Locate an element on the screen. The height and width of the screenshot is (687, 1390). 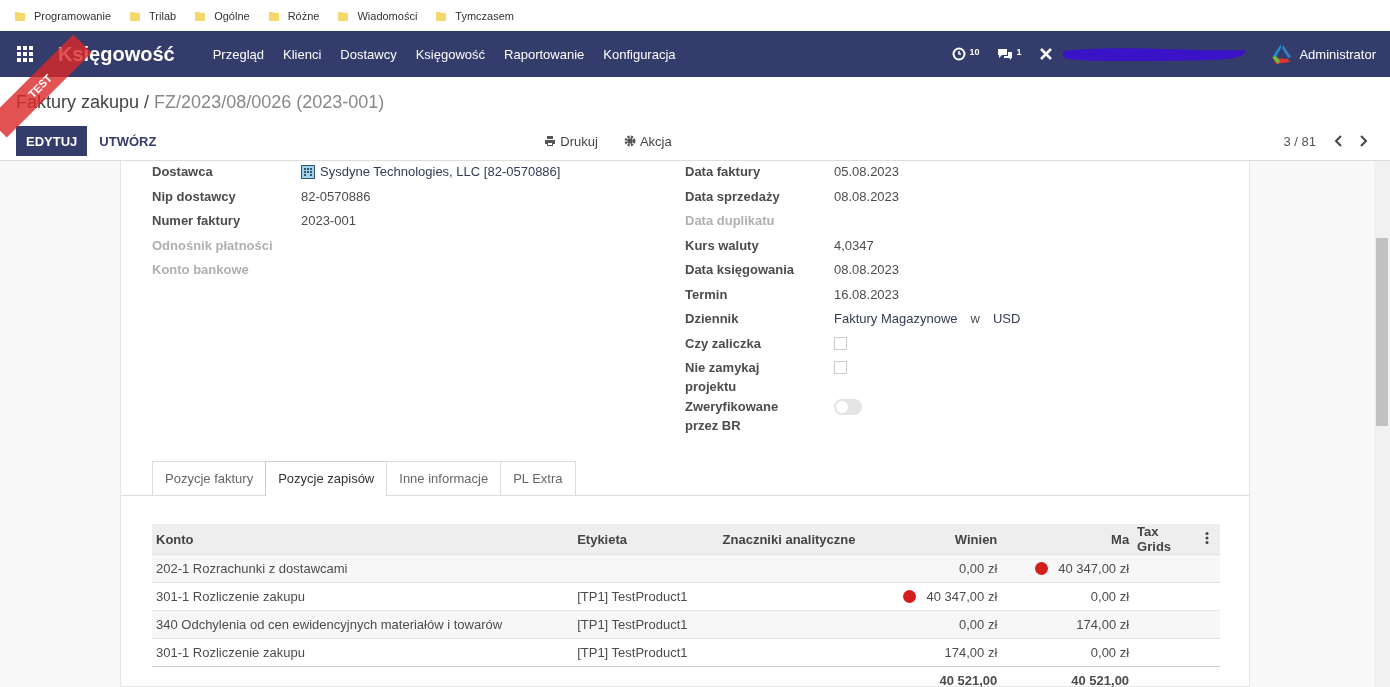
edit-button: EDYTUJ is located at coordinates (52, 141).